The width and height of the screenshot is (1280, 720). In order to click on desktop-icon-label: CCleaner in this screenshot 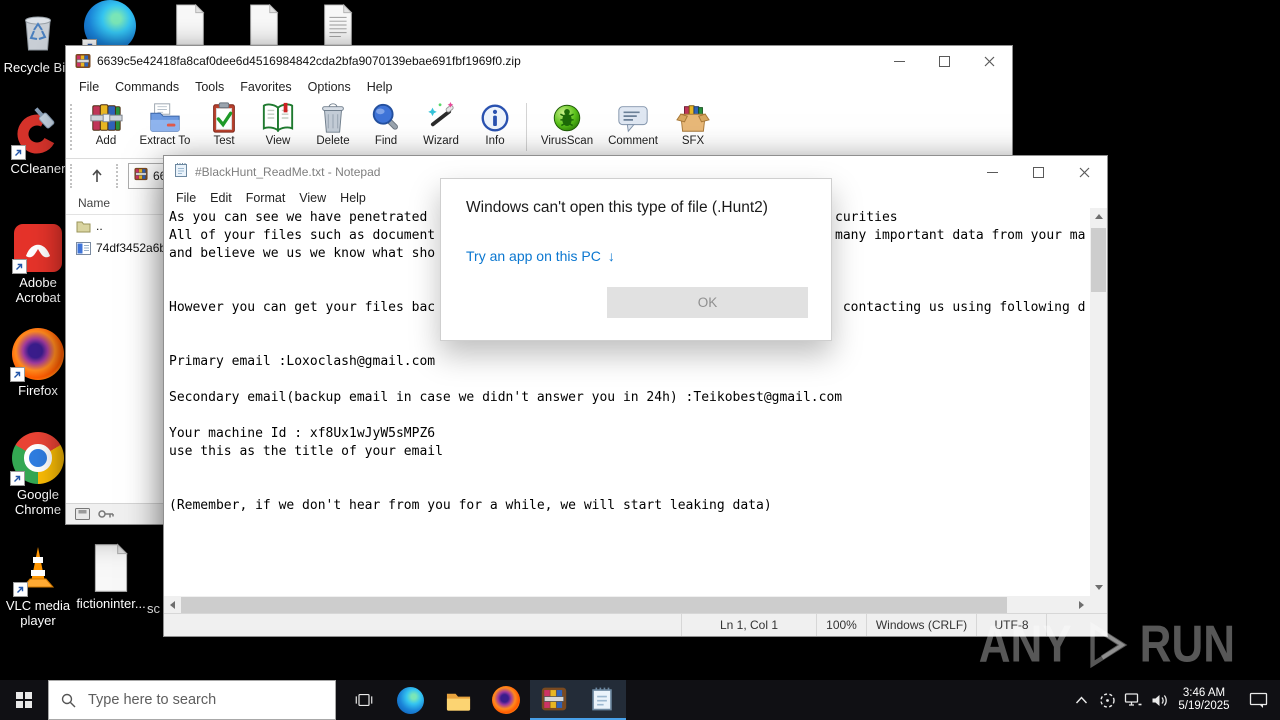, I will do `click(38, 168)`.